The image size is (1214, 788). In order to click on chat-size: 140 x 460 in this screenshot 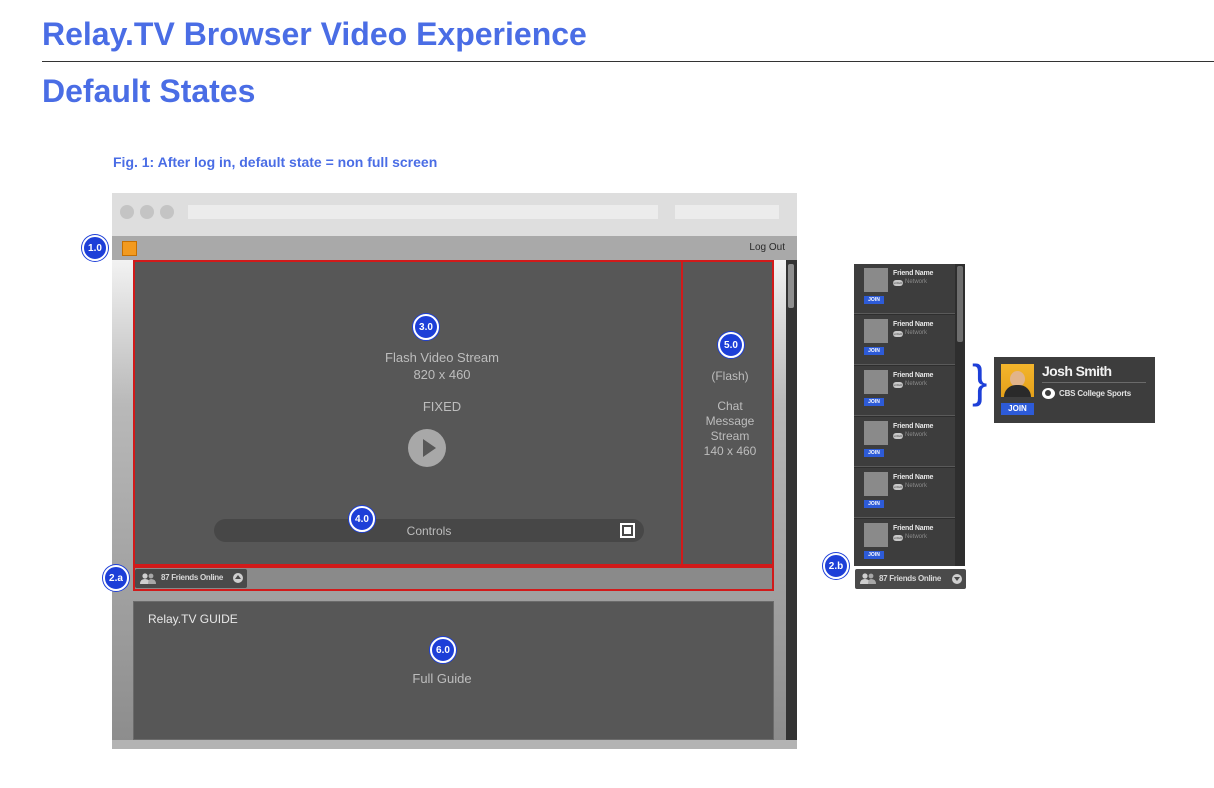, I will do `click(730, 451)`.